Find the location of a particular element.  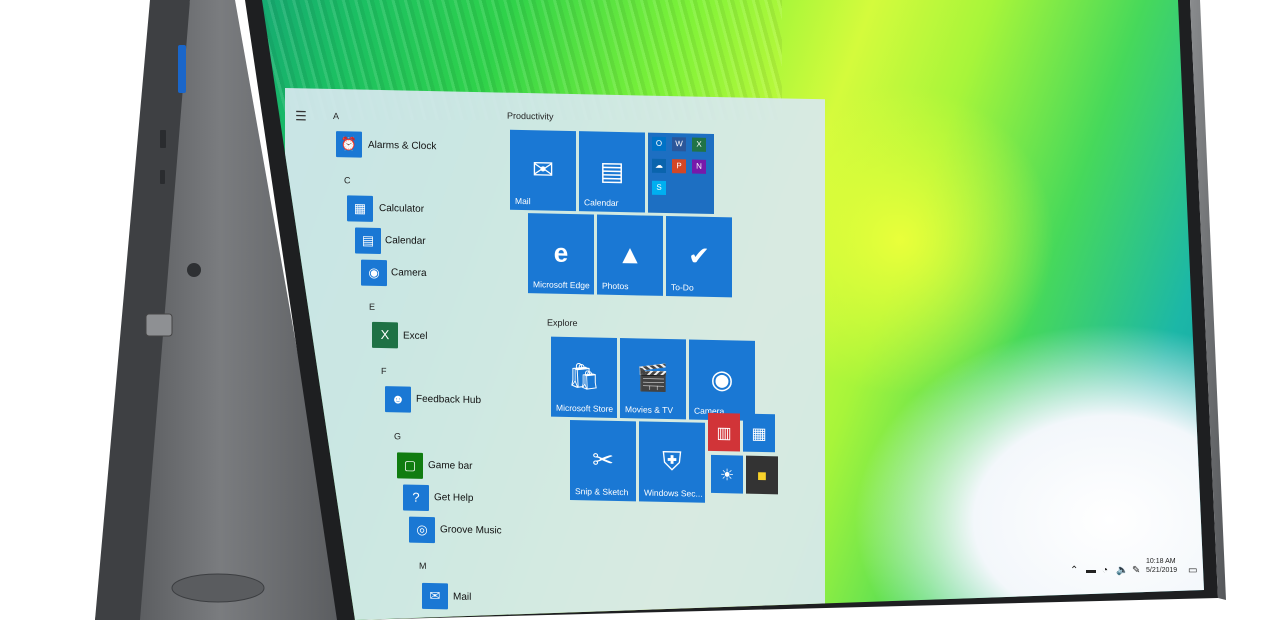

tile-news: ▥ is located at coordinates (724, 432).